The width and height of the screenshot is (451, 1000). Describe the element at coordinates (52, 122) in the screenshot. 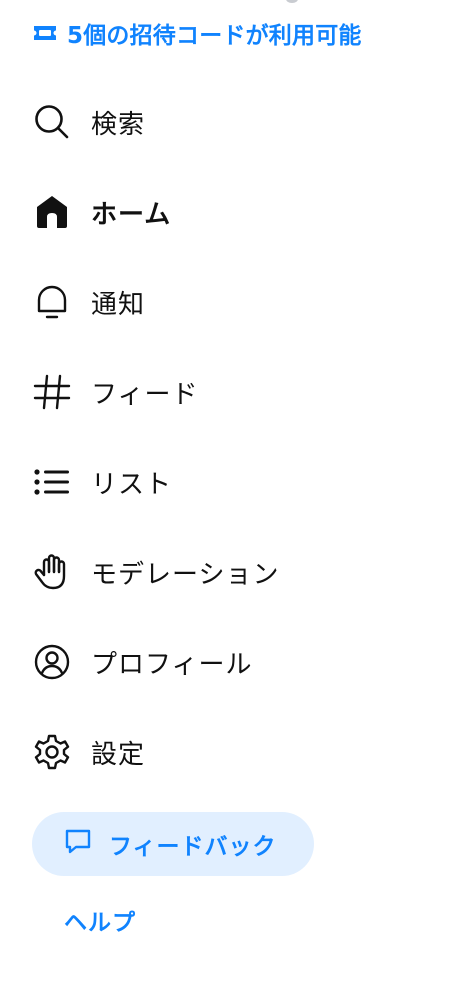

I see `search-icon` at that location.